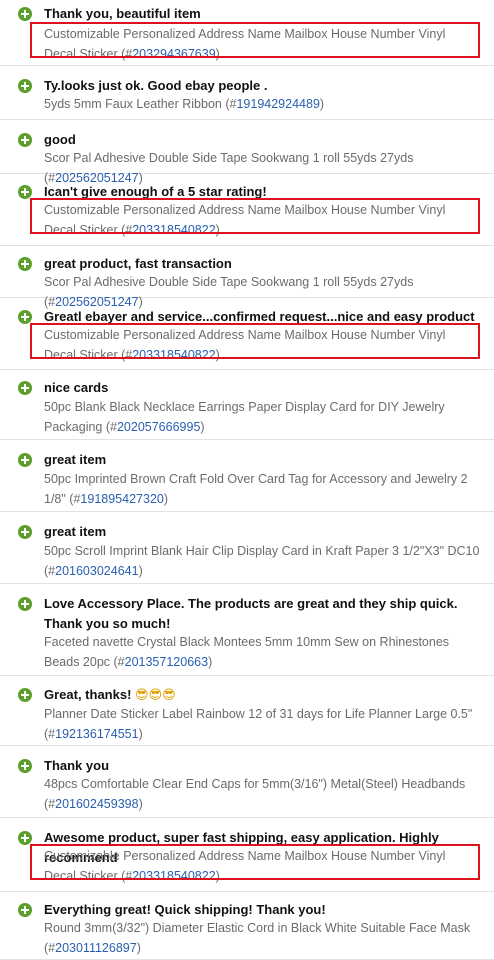 The width and height of the screenshot is (494, 960). I want to click on feedback-comment: nice cards, so click(265, 388).